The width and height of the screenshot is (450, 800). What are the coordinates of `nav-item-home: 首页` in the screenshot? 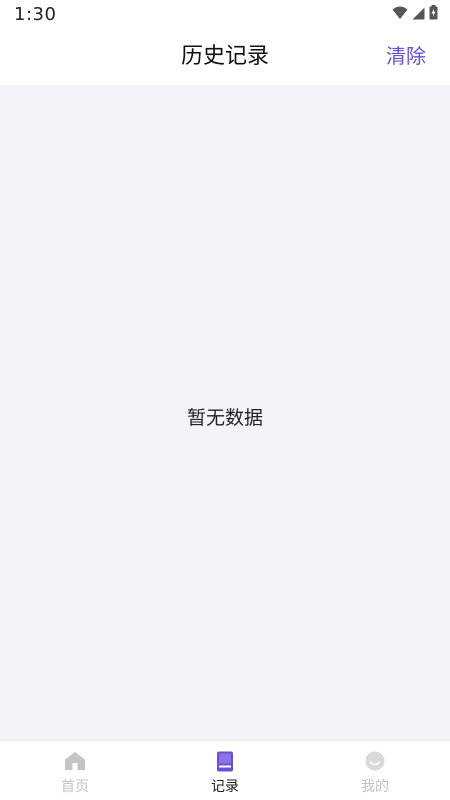 It's located at (75, 770).